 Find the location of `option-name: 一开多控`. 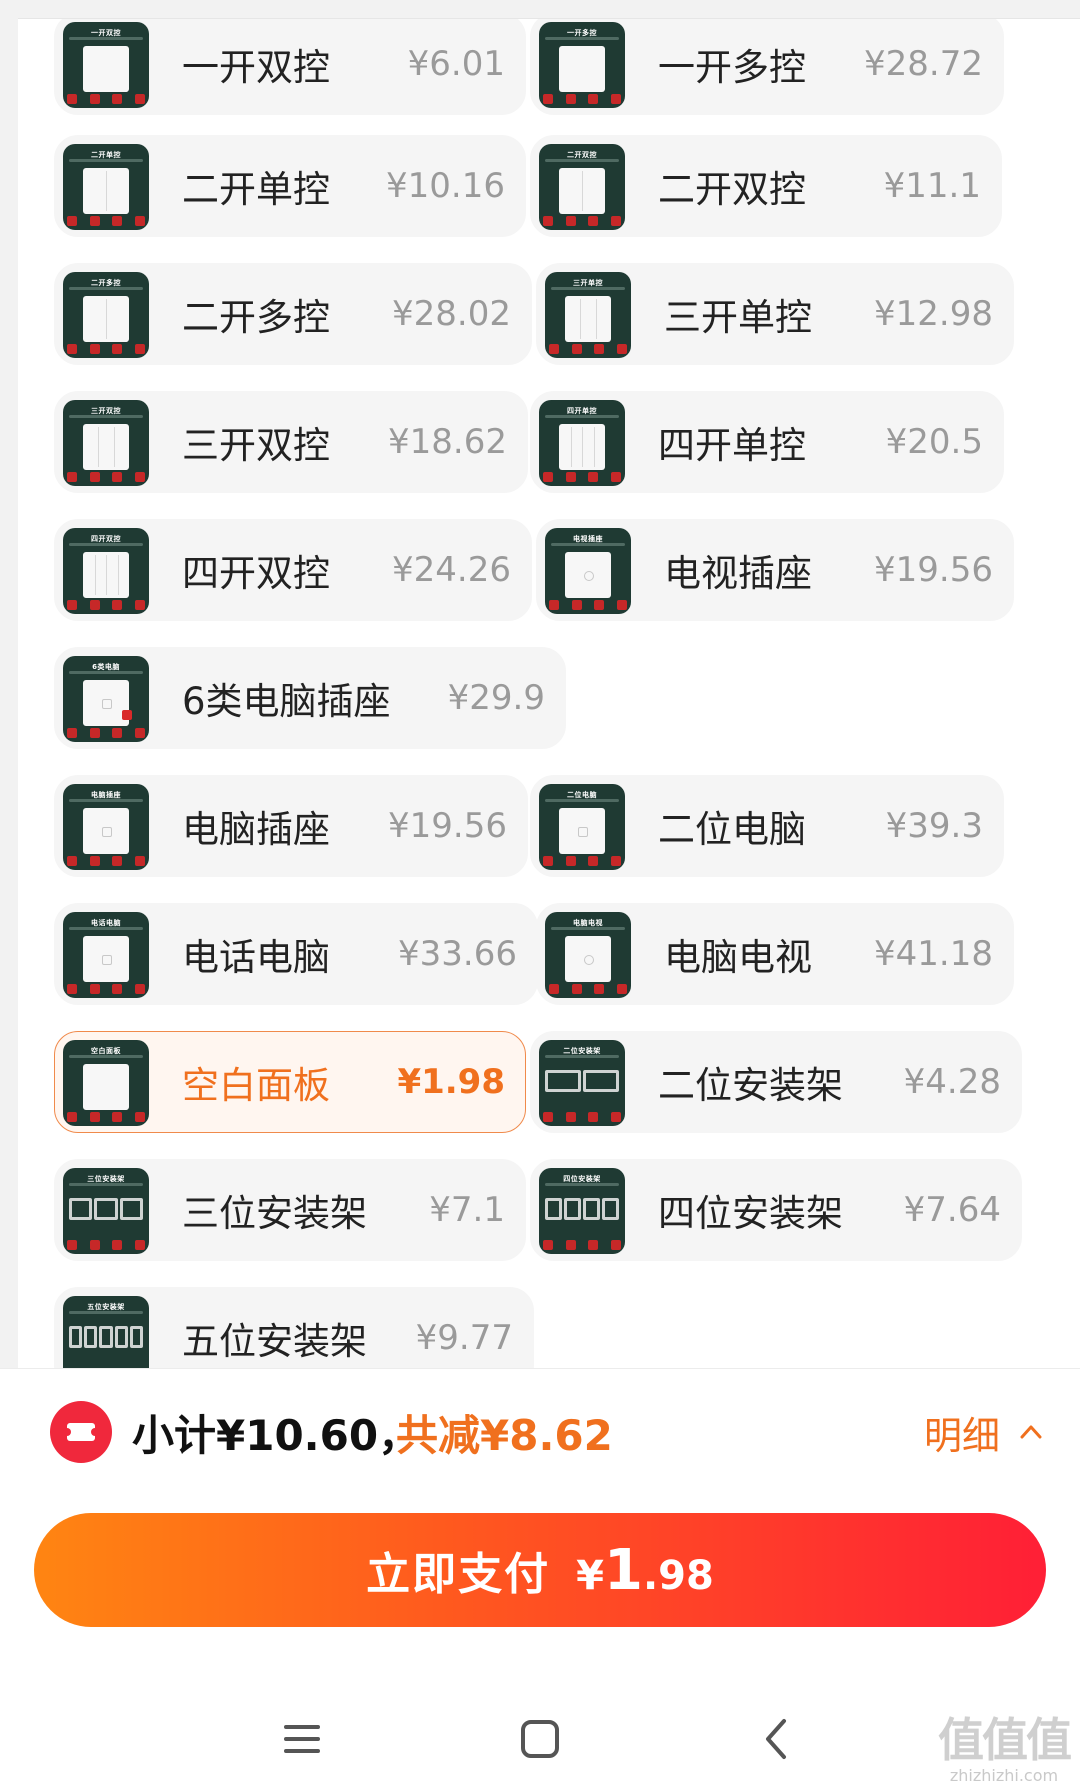

option-name: 一开多控 is located at coordinates (732, 67).